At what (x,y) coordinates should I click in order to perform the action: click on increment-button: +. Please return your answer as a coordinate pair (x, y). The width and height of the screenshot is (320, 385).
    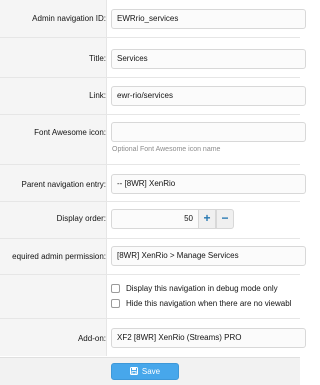
    Looking at the image, I should click on (207, 219).